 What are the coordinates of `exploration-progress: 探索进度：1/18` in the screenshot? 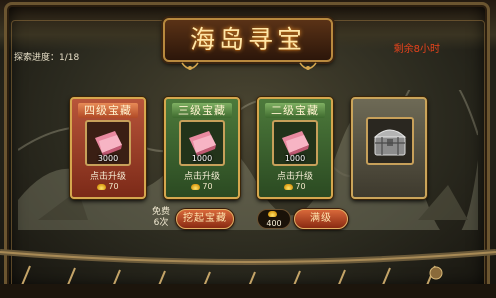 It's located at (47, 58).